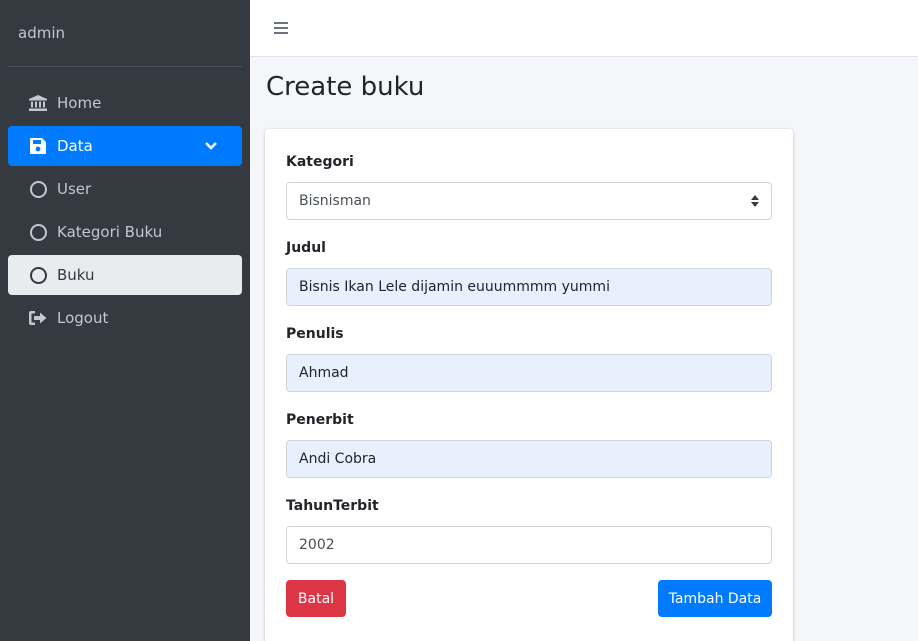 The width and height of the screenshot is (918, 641). I want to click on kategori-selected-value: Bisnisman, so click(335, 201).